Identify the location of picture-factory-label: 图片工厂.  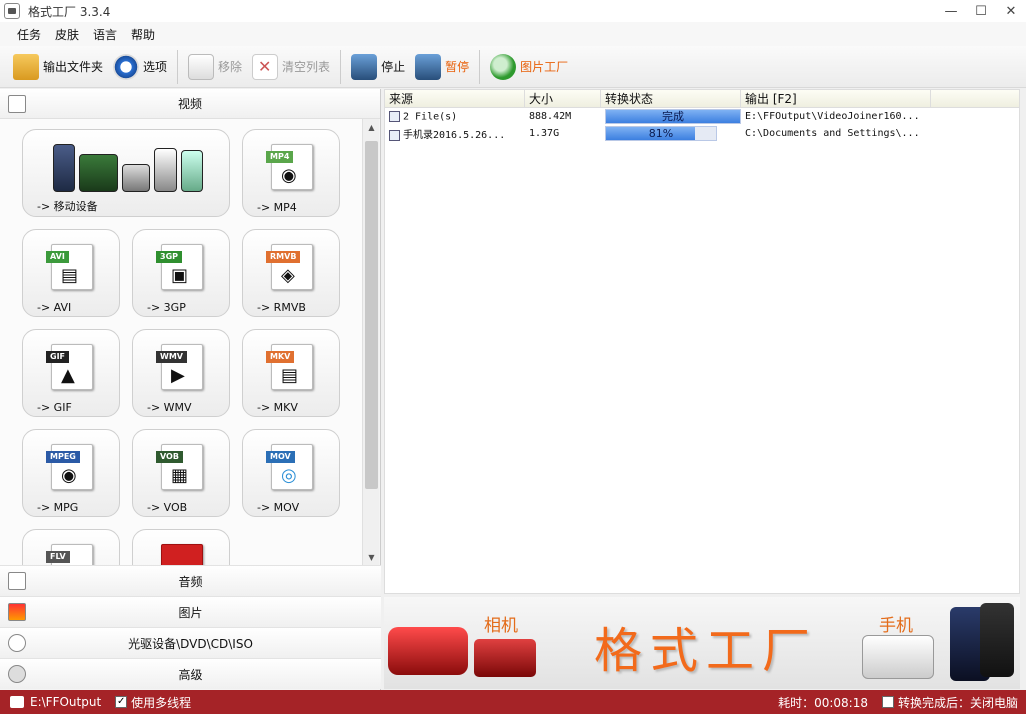
(544, 67).